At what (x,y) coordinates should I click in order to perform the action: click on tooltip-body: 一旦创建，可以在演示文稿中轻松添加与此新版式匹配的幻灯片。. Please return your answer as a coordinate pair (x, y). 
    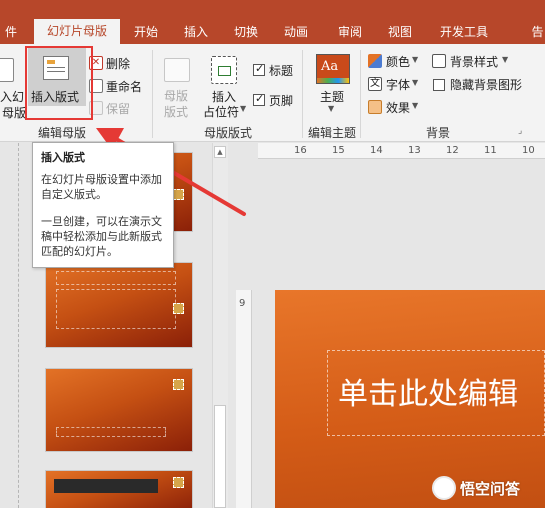
    Looking at the image, I should click on (101, 236).